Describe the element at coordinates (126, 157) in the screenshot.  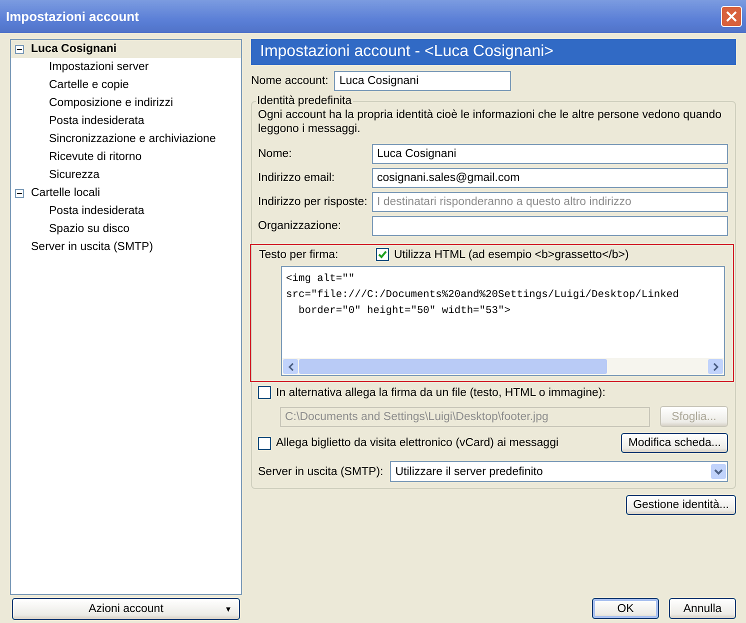
I see `tree-item: Ricevute di ritorno` at that location.